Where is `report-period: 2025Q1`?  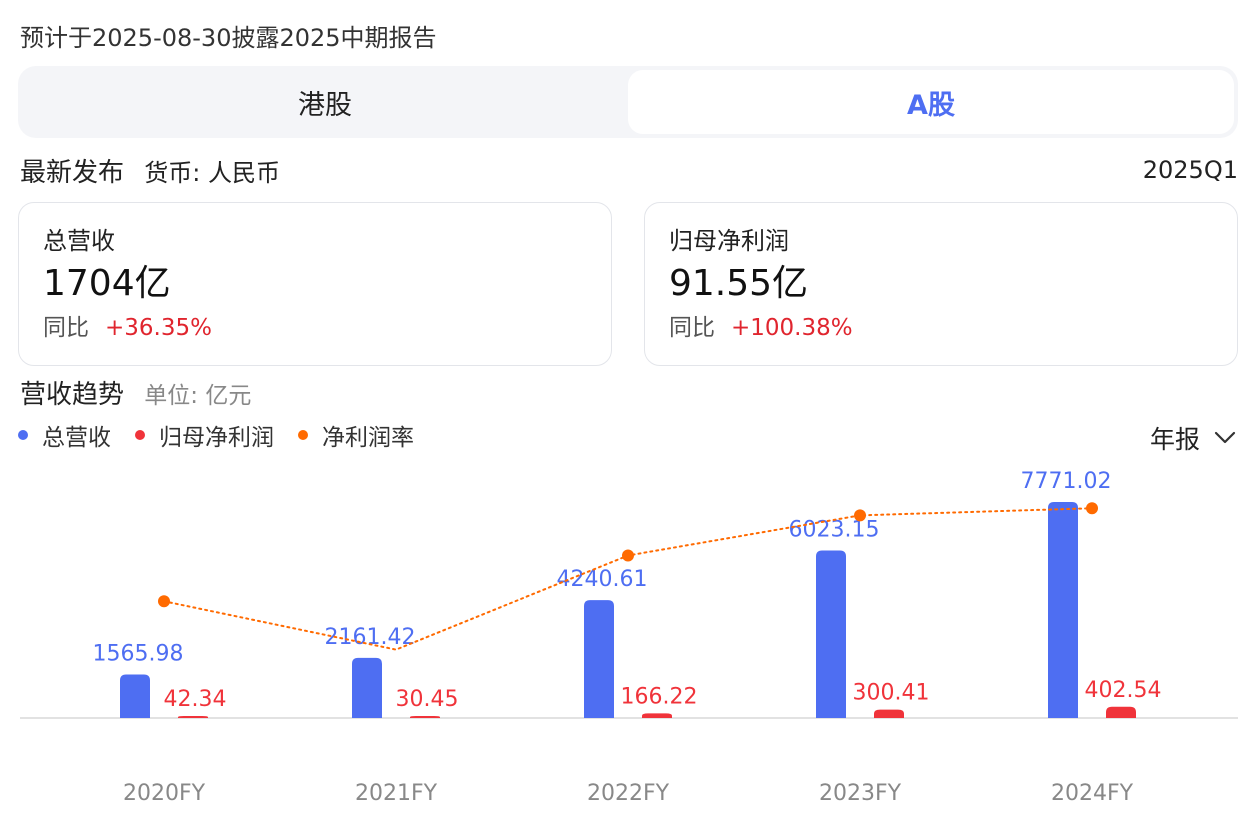
report-period: 2025Q1 is located at coordinates (1190, 170).